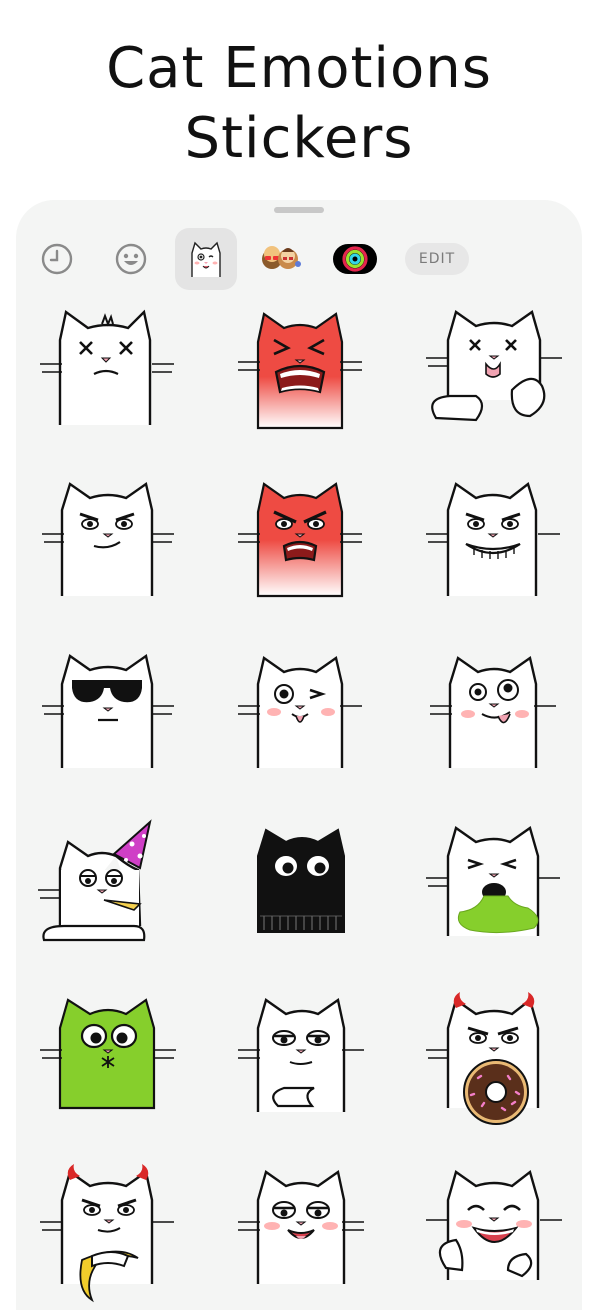 This screenshot has height=1310, width=598. What do you see at coordinates (107, 719) in the screenshot?
I see `sticker-sunglasses-cat` at bounding box center [107, 719].